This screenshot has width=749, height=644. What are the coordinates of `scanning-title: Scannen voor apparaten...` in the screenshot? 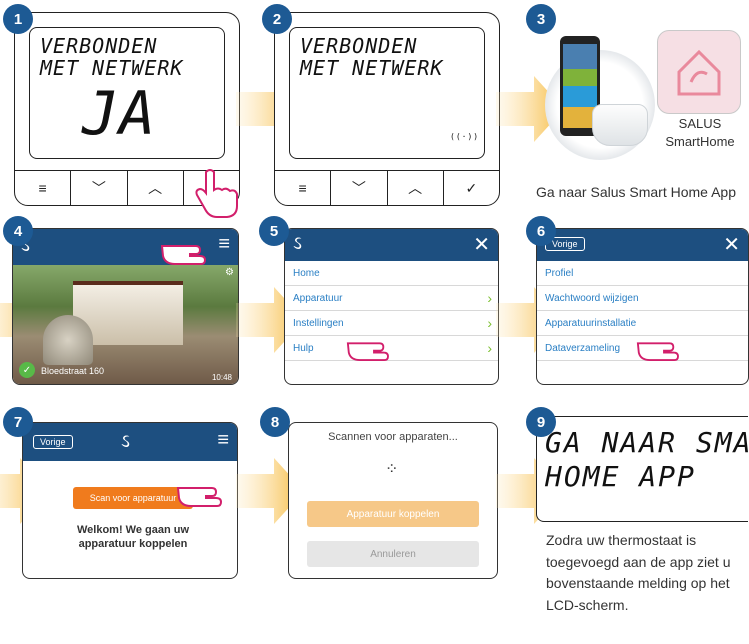 It's located at (393, 437).